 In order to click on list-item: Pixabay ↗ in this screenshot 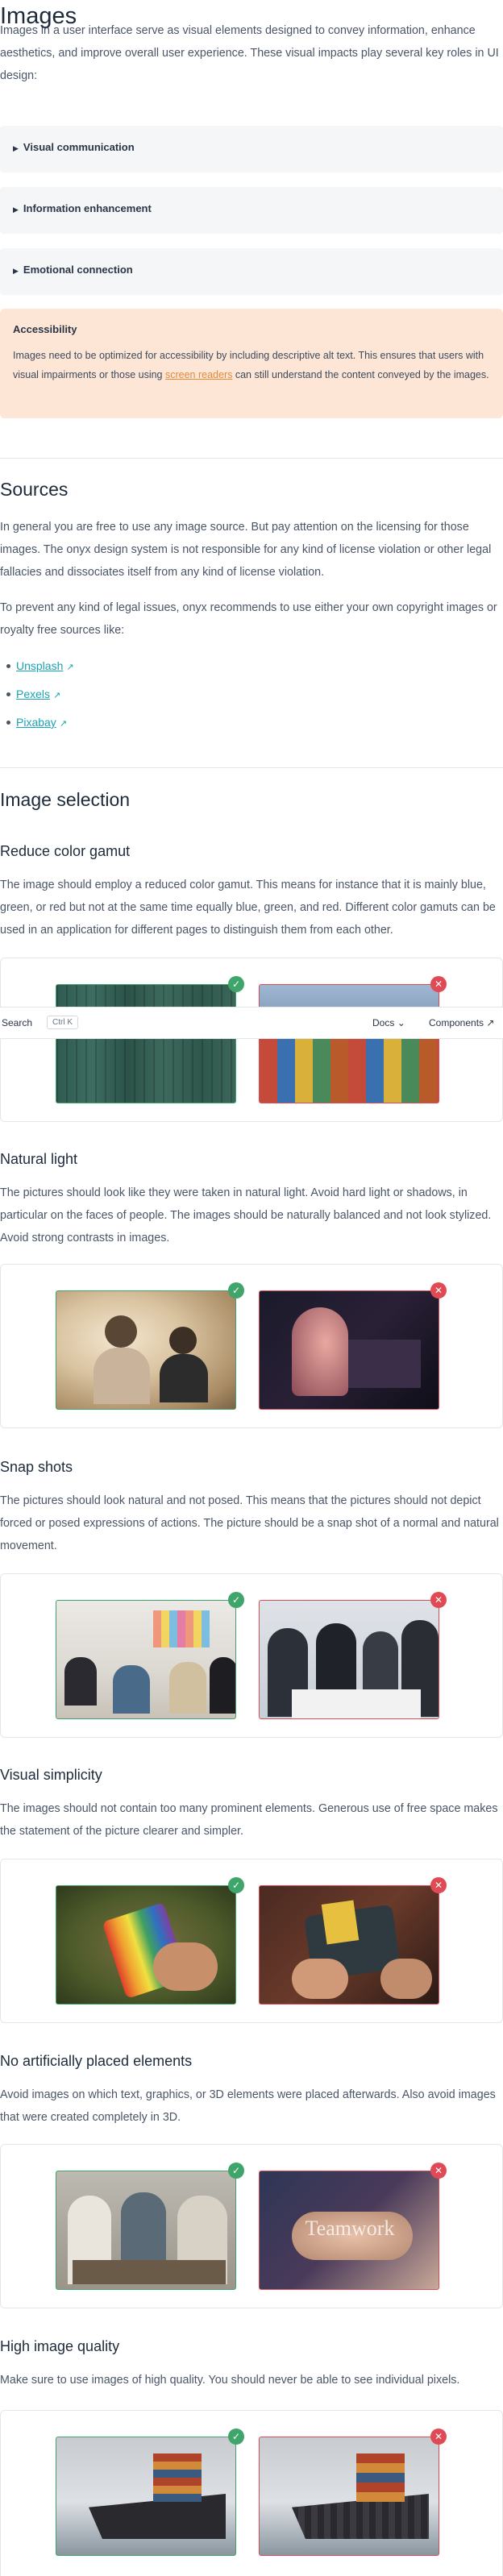, I will do `click(40, 723)`.